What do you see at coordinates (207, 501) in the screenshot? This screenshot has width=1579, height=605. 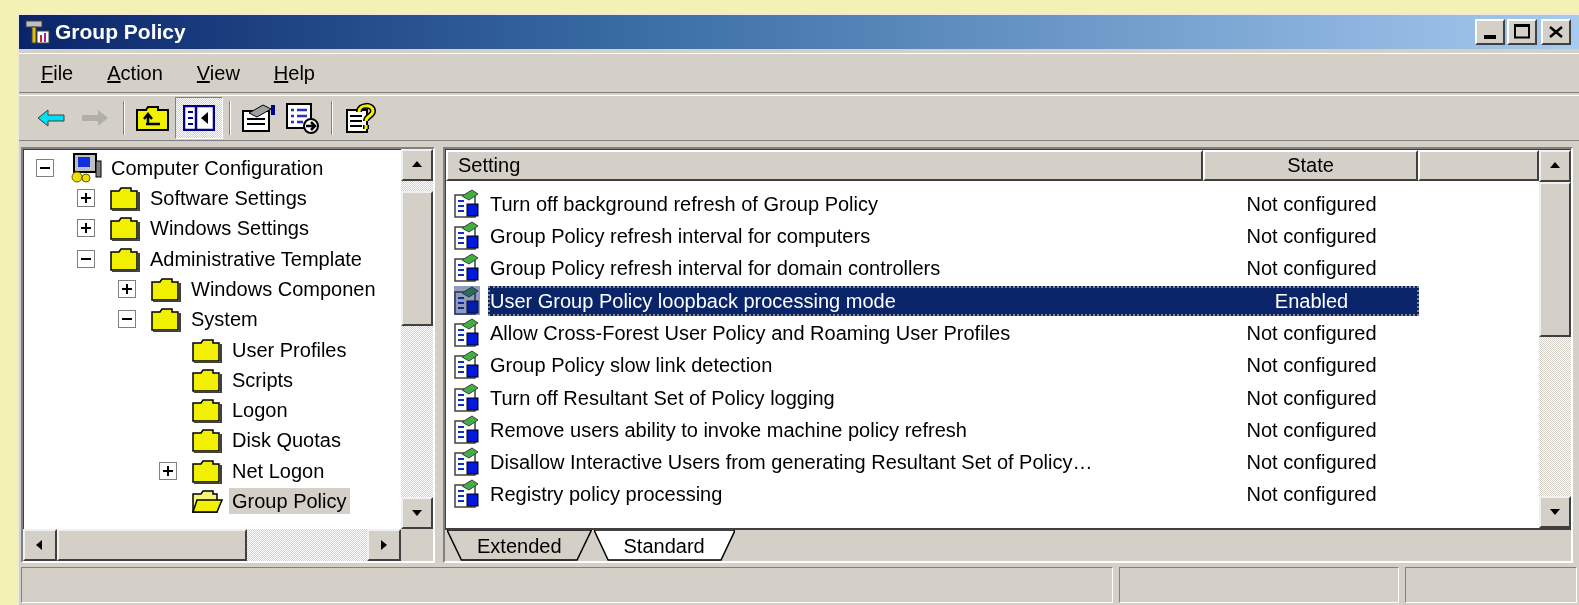 I see `open-folder-icon` at bounding box center [207, 501].